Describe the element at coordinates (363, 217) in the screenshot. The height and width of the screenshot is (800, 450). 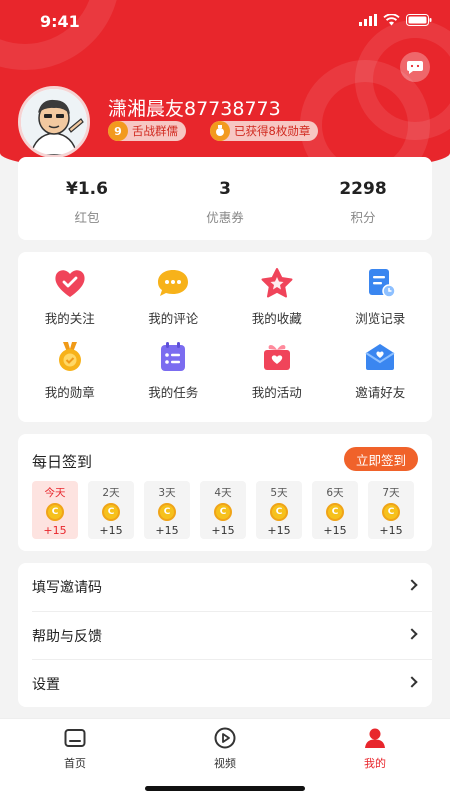
I see `stat-label: 积分` at that location.